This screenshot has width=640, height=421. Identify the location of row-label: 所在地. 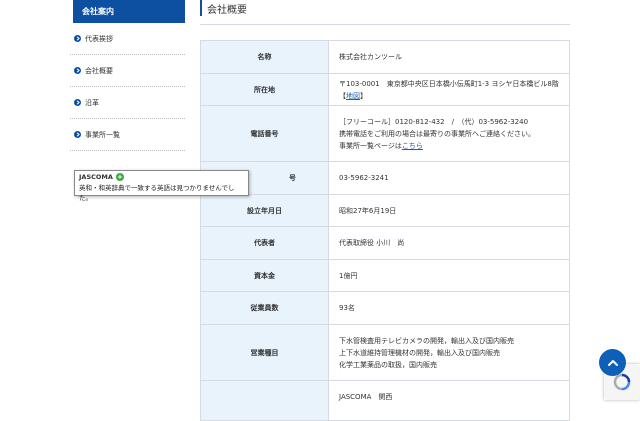
(264, 89).